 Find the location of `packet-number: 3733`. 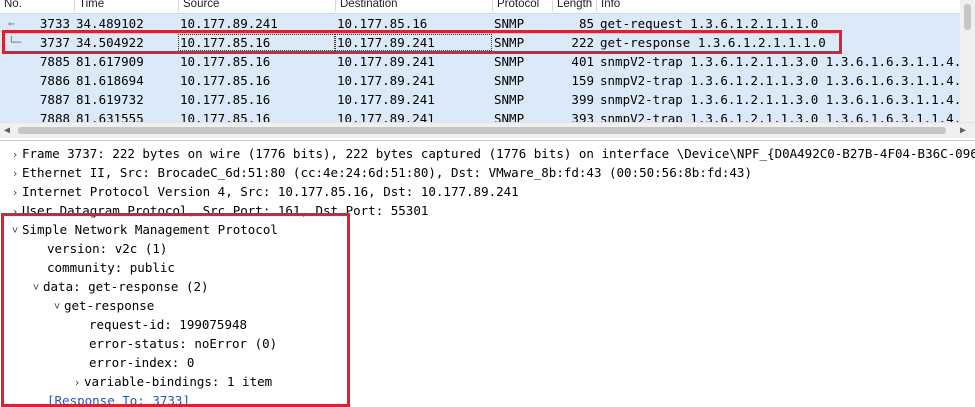

packet-number: 3733 is located at coordinates (54, 23).